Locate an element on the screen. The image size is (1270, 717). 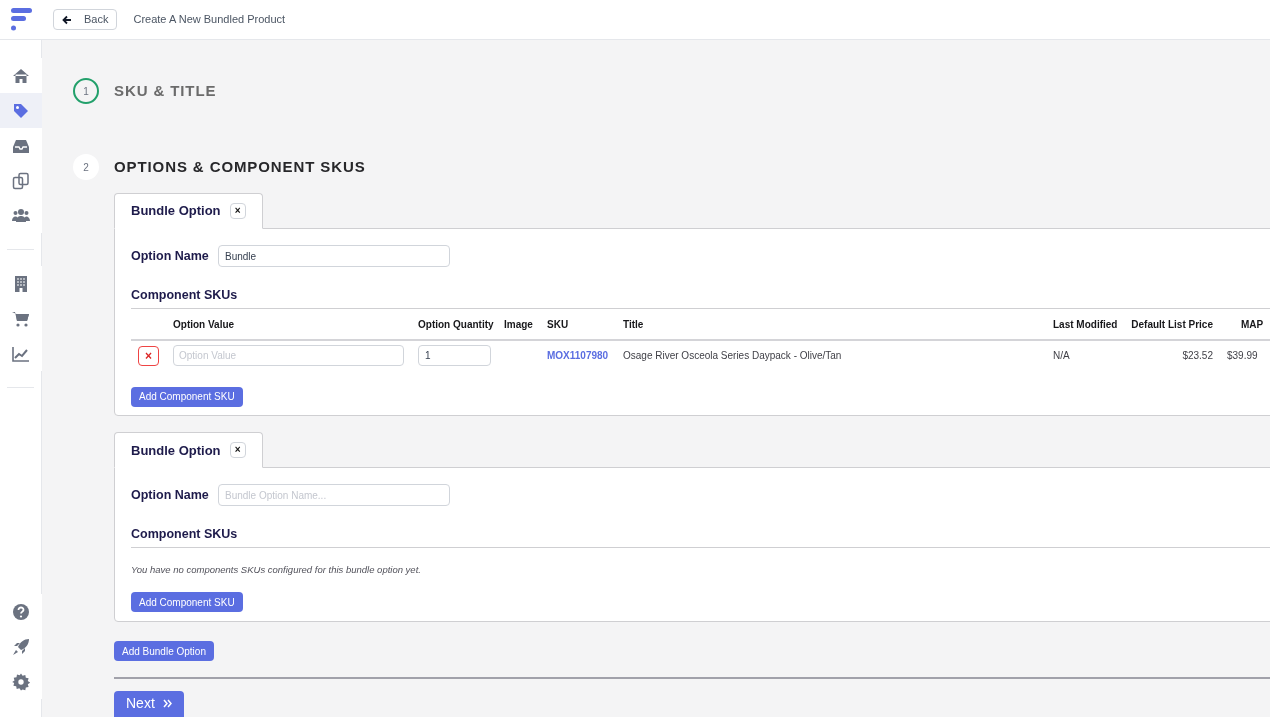
column-header: Title is located at coordinates (634, 324).